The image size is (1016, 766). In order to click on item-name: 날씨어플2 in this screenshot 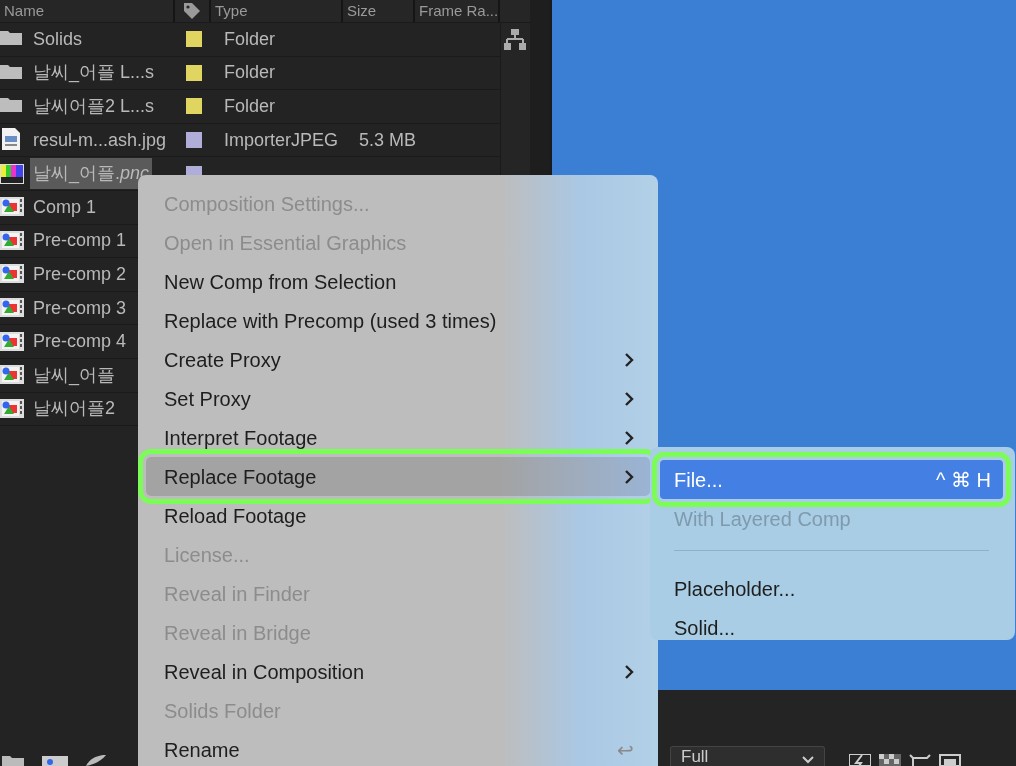, I will do `click(74, 409)`.